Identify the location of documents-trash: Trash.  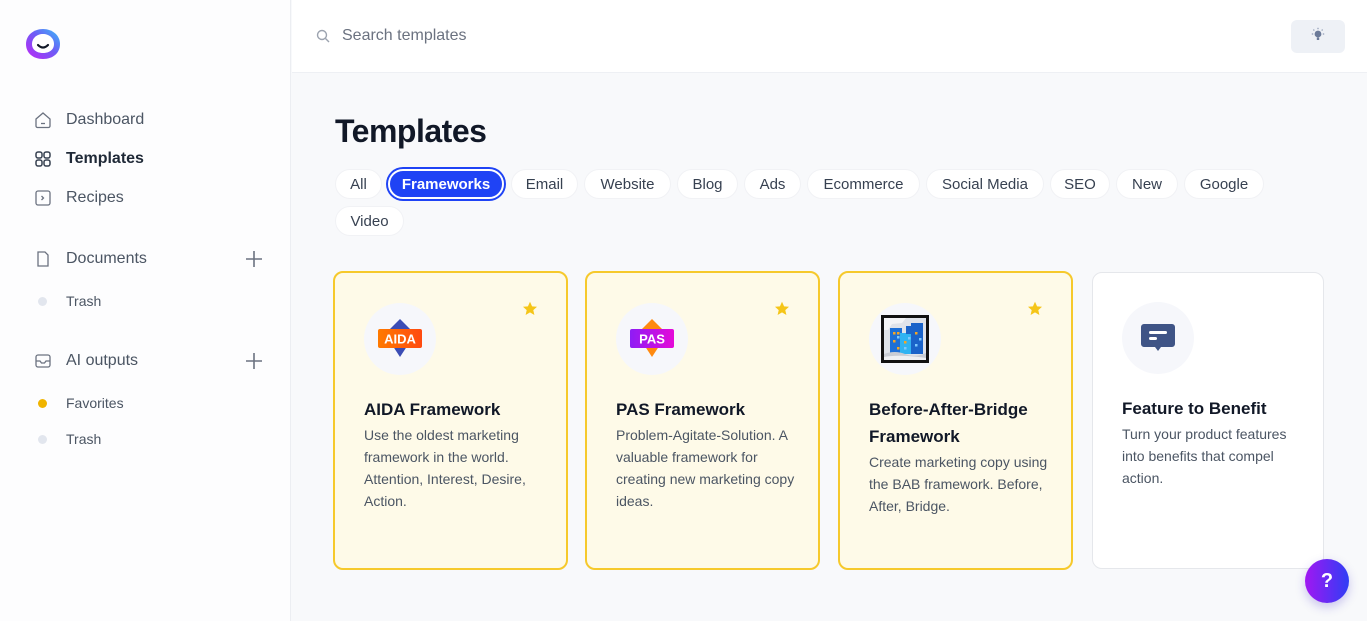
(69, 301).